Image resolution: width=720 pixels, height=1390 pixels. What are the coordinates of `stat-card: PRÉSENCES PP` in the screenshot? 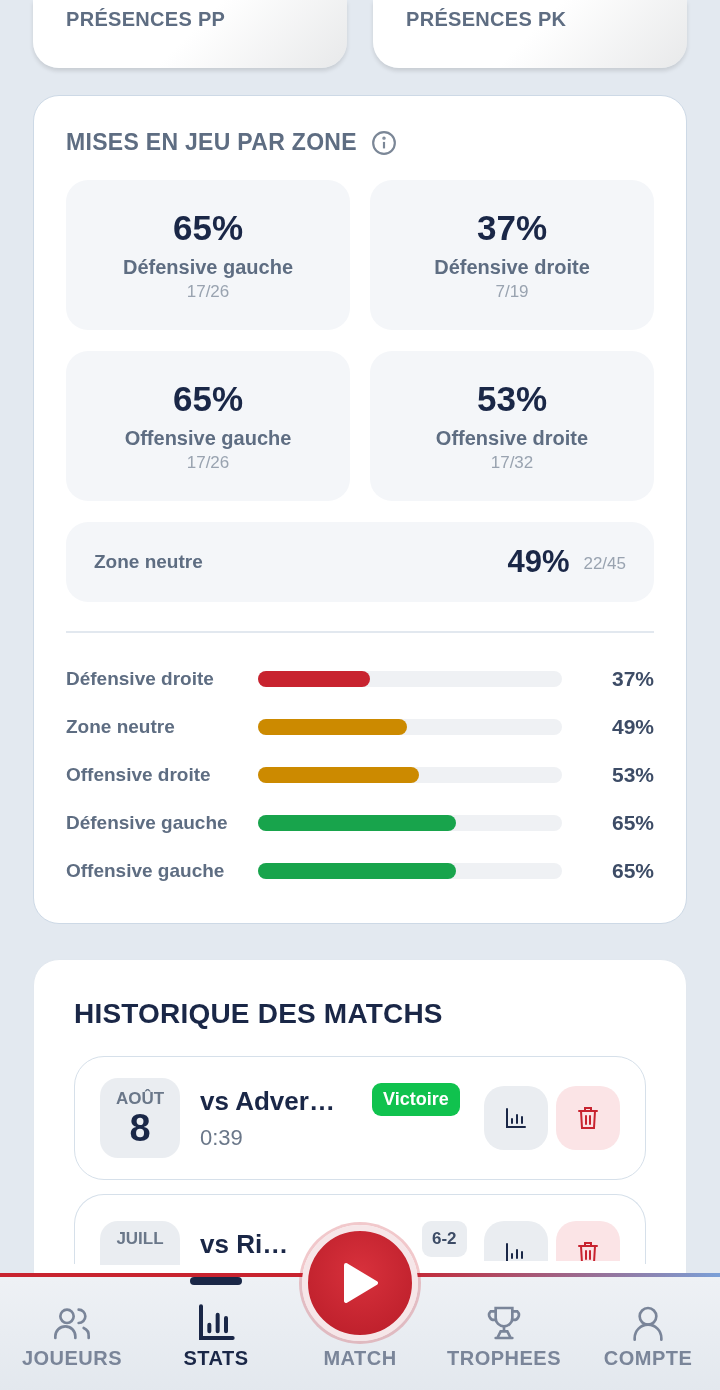 It's located at (190, 34).